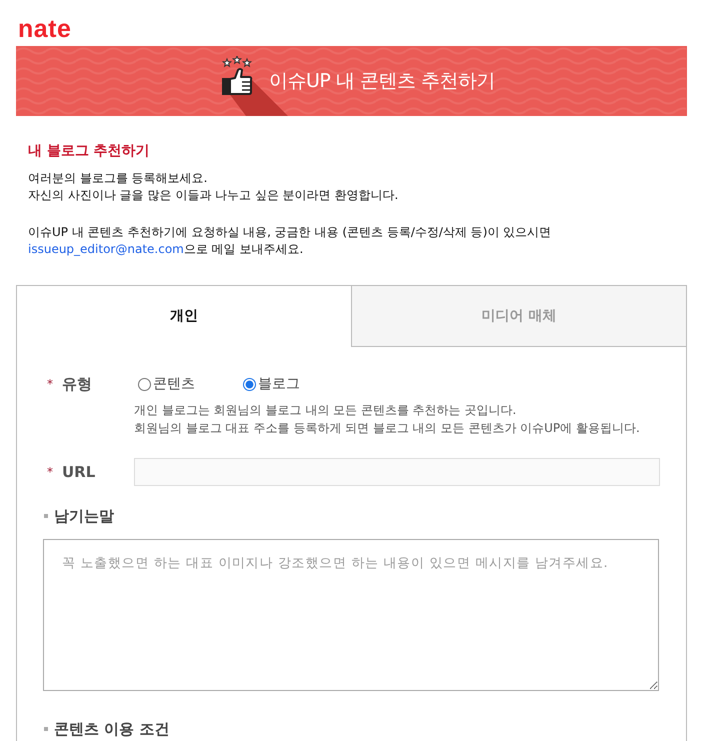 This screenshot has height=741, width=703. Describe the element at coordinates (382, 81) in the screenshot. I see `banner-title: 이슈UP 내 콘텐츠 추천하기` at that location.